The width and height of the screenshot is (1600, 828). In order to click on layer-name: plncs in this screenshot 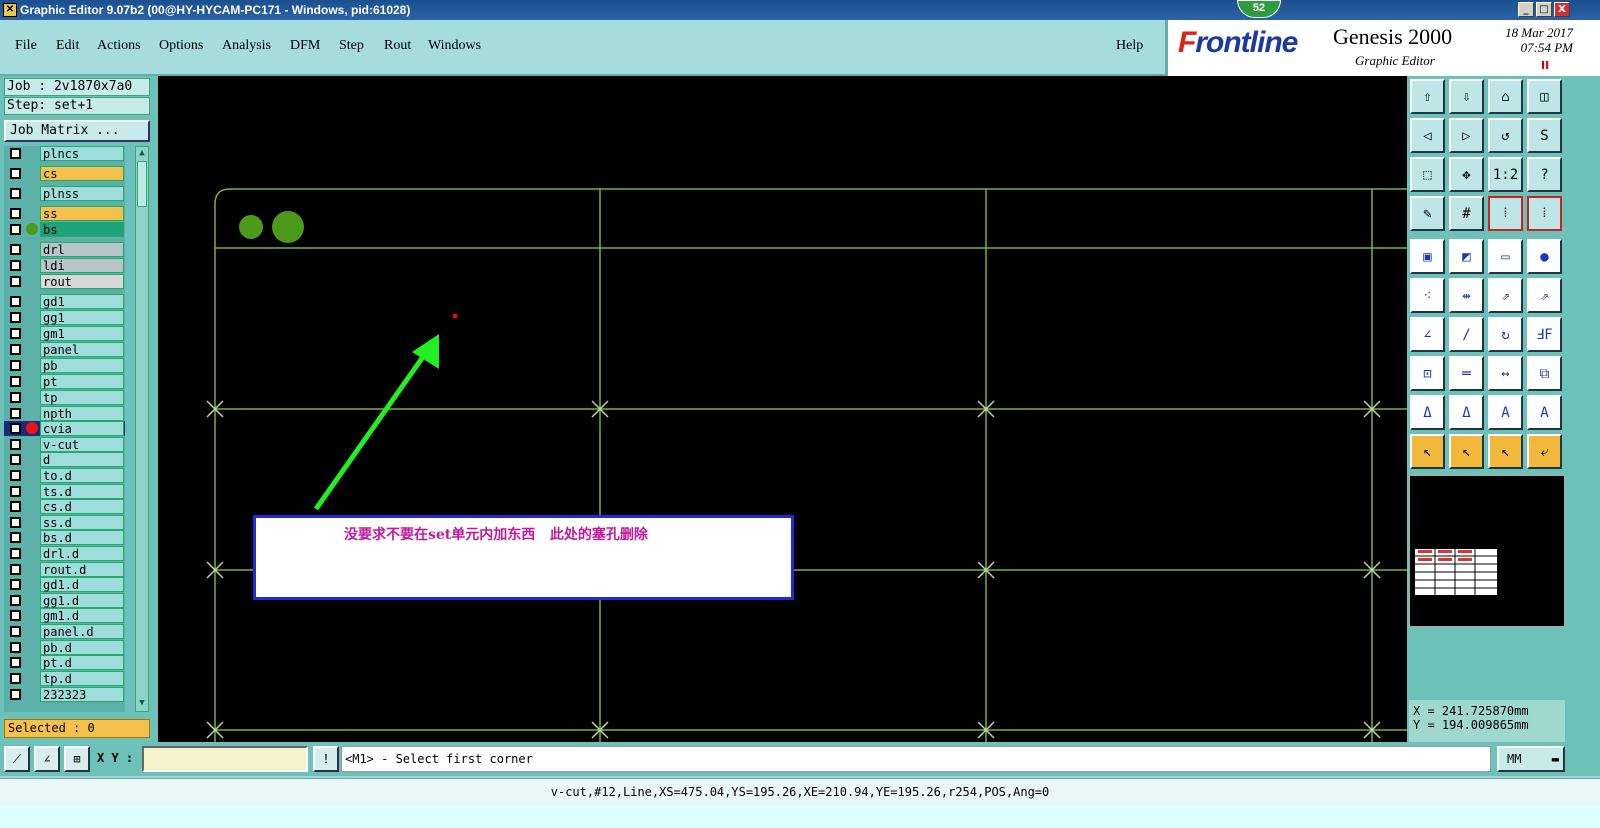, I will do `click(82, 153)`.